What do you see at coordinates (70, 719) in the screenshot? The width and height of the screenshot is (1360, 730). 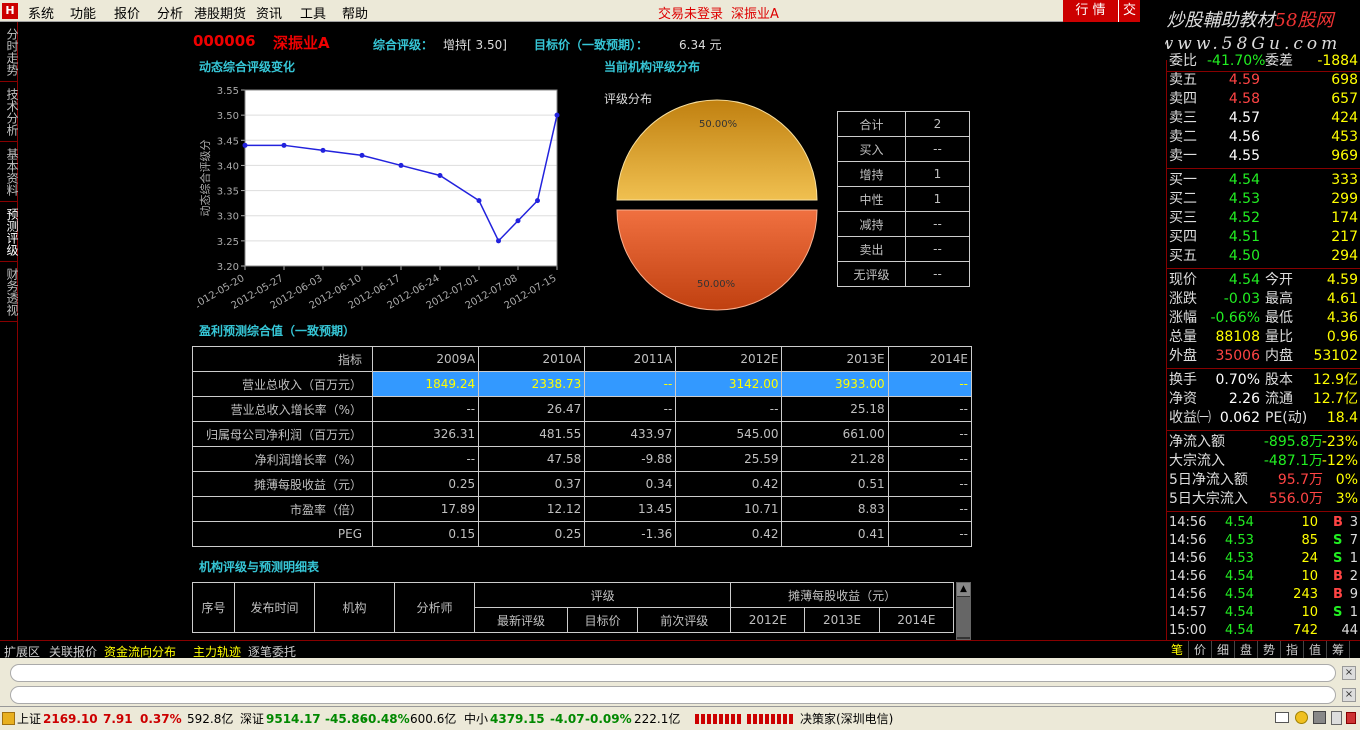 I see `sh-index-value: 2169.10` at bounding box center [70, 719].